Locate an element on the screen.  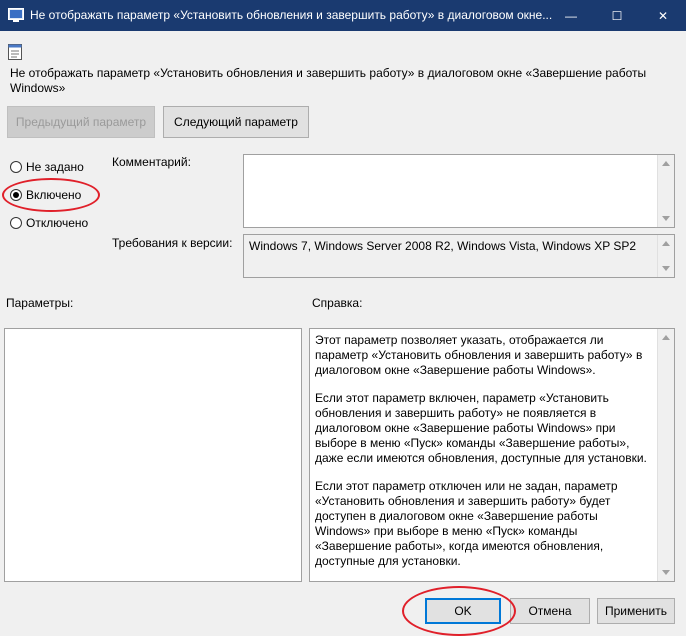
cancel-button: Отмена is located at coordinates (550, 611).